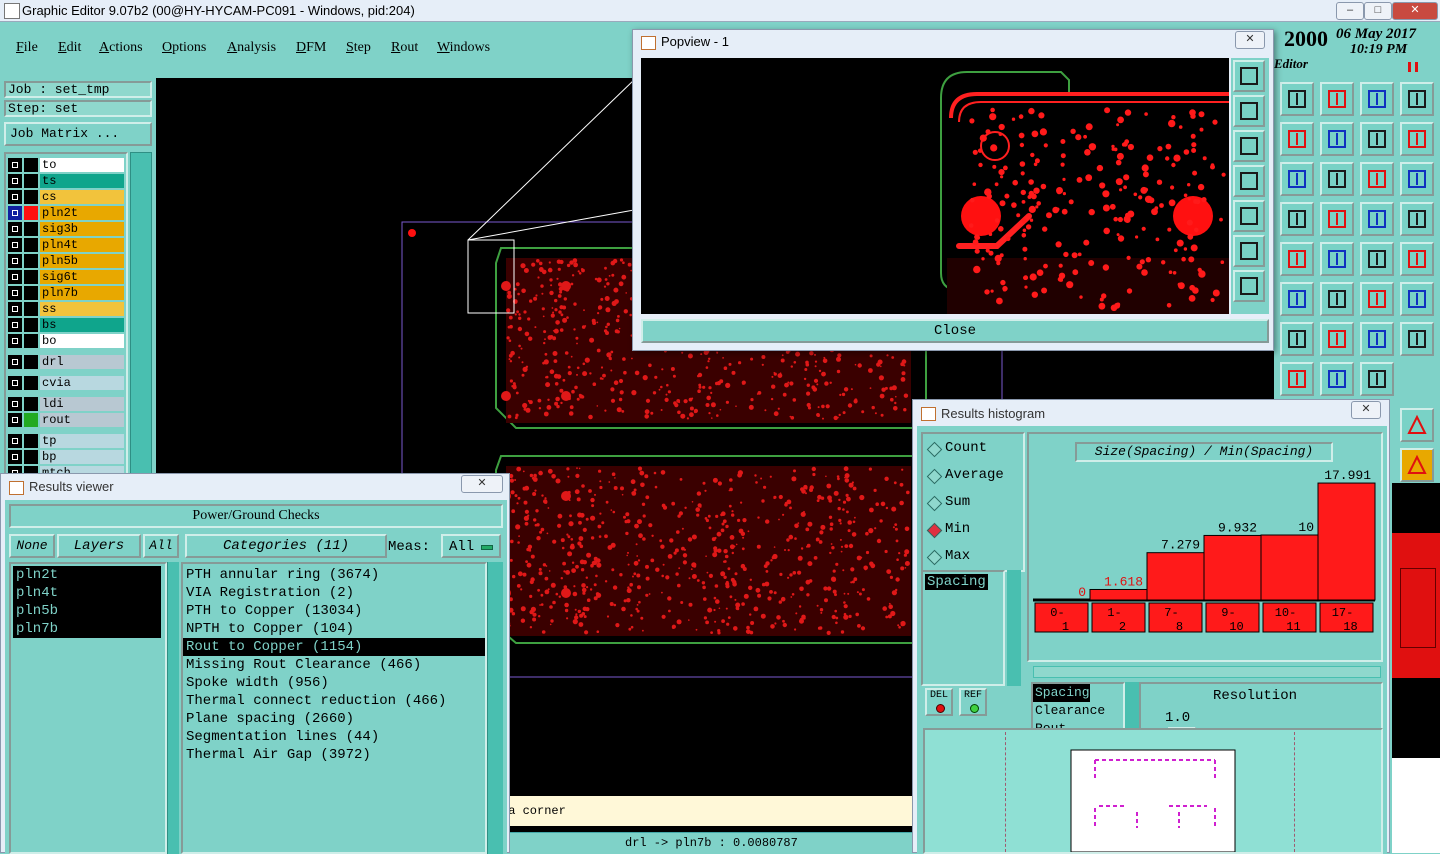 Image resolution: width=1440 pixels, height=854 pixels. What do you see at coordinates (173, 708) in the screenshot?
I see `layer-result-scrollbar` at bounding box center [173, 708].